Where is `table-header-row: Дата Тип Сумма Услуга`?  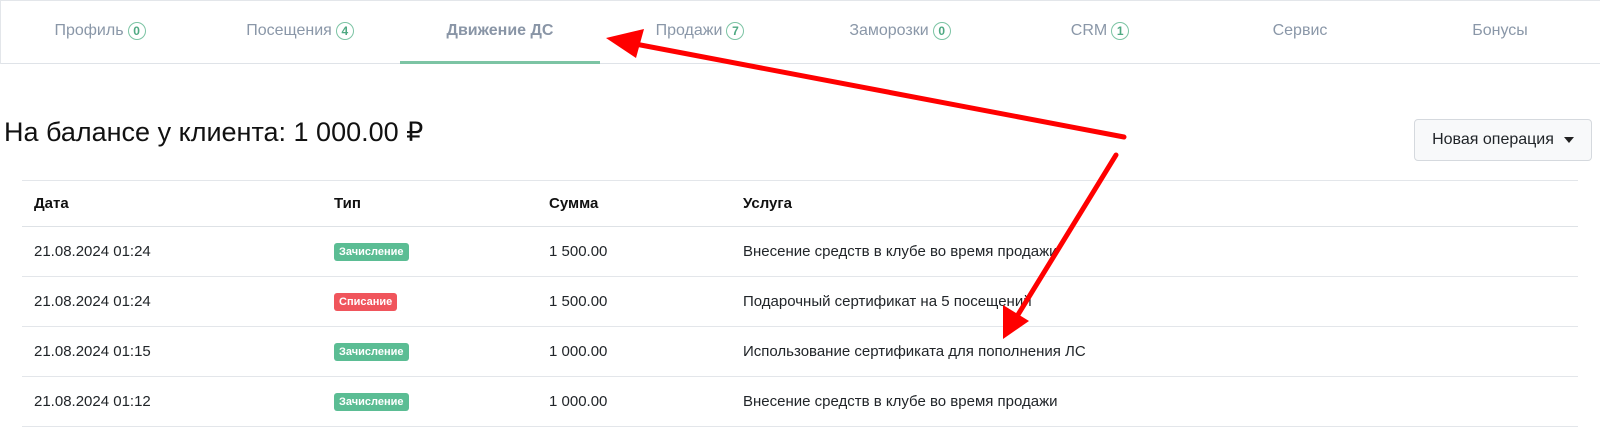 table-header-row: Дата Тип Сумма Услуга is located at coordinates (800, 203).